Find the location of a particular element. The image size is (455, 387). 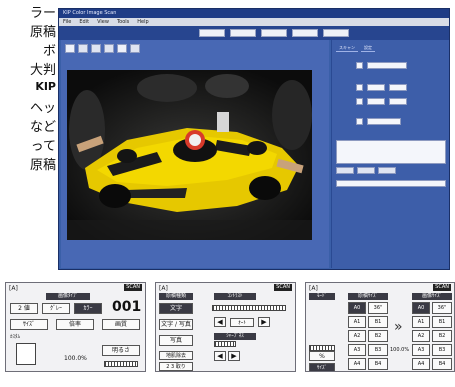

sharpness-label: ｼｬｰﾌﾟﾈｽ is located at coordinates (235, 336).